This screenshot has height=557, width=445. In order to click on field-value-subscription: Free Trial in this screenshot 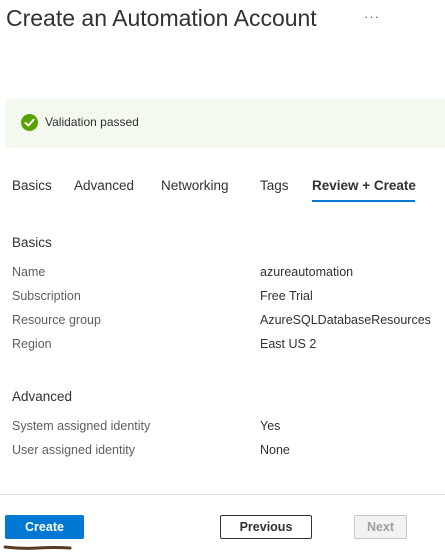, I will do `click(286, 296)`.